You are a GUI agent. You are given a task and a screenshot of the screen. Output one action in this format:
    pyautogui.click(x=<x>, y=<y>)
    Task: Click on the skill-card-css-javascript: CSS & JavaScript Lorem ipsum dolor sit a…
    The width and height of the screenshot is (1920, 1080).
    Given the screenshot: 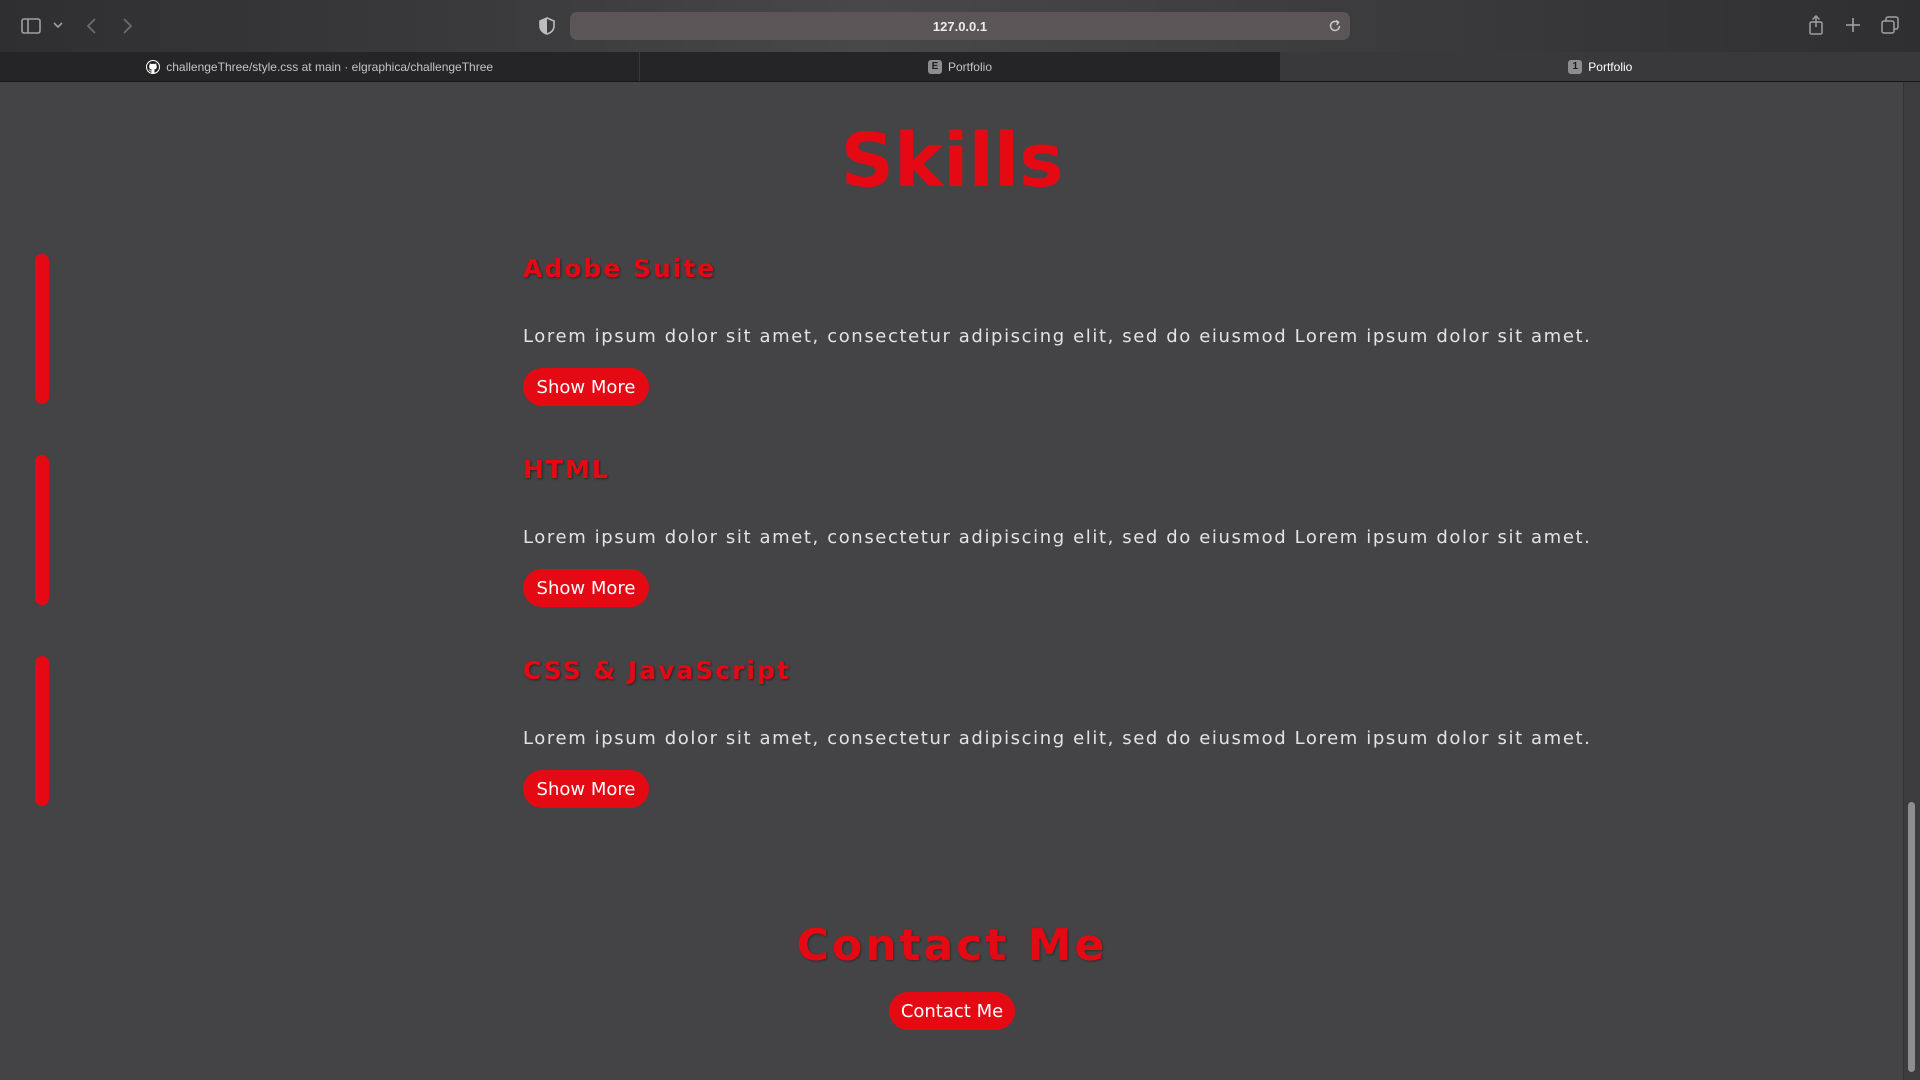 What is the action you would take?
    pyautogui.click(x=952, y=736)
    